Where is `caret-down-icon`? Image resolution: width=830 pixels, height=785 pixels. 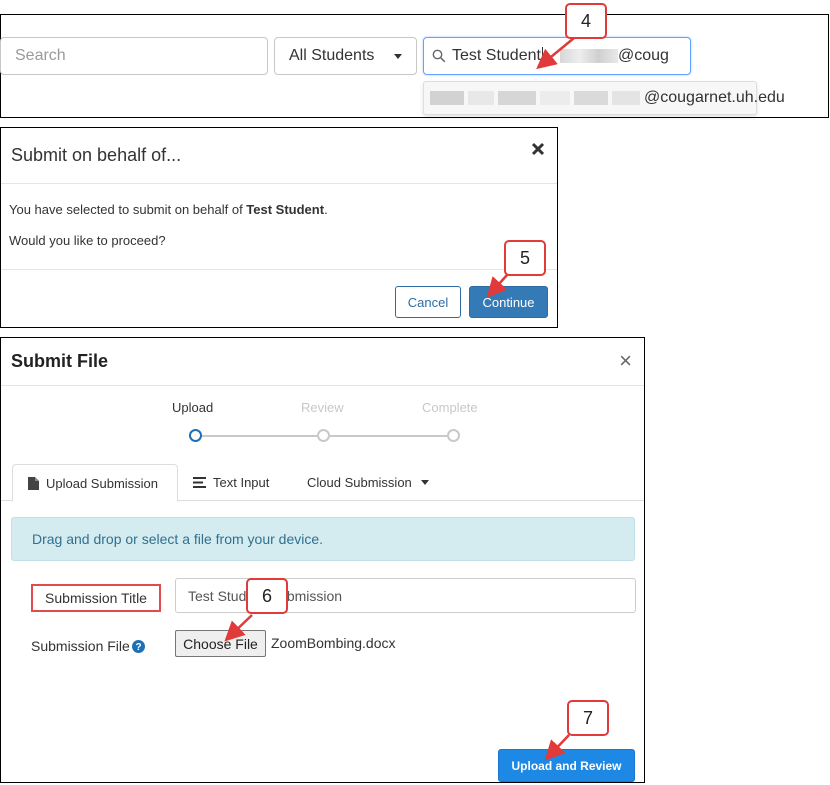
caret-down-icon is located at coordinates (424, 482).